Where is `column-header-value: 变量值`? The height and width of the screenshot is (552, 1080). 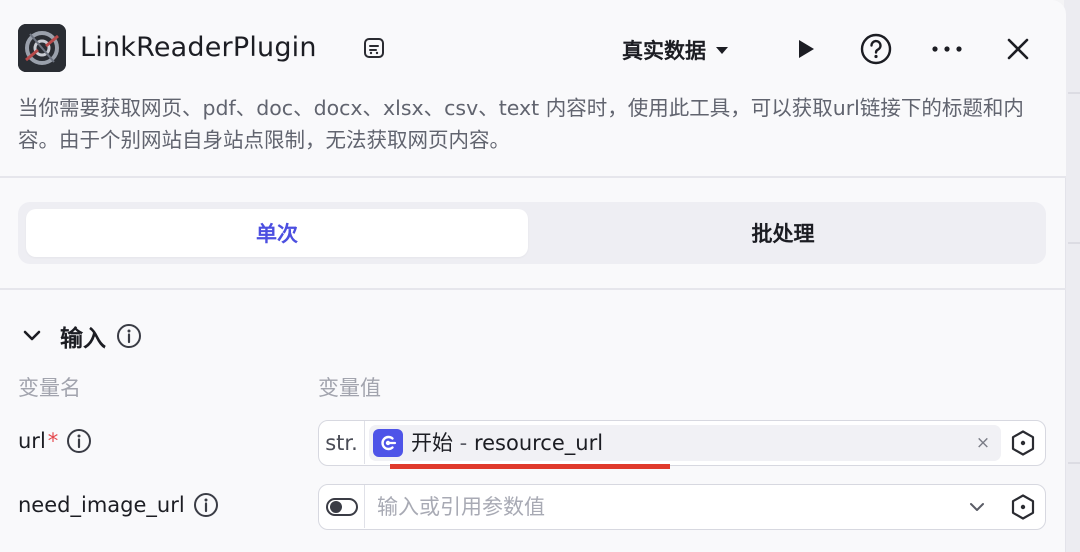
column-header-value: 变量值 is located at coordinates (349, 388).